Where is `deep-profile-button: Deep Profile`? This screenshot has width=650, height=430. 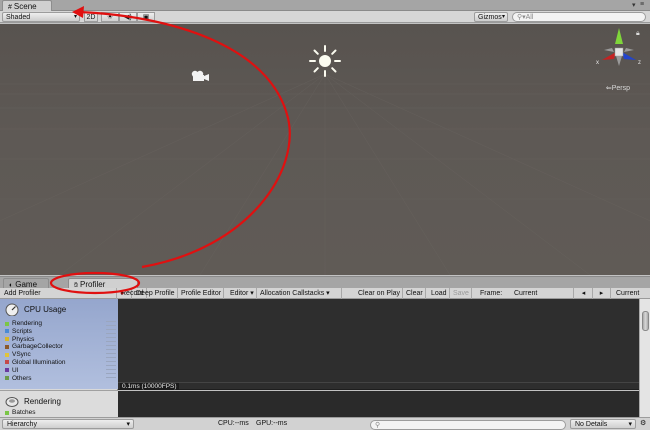 deep-profile-button: Deep Profile is located at coordinates (156, 293).